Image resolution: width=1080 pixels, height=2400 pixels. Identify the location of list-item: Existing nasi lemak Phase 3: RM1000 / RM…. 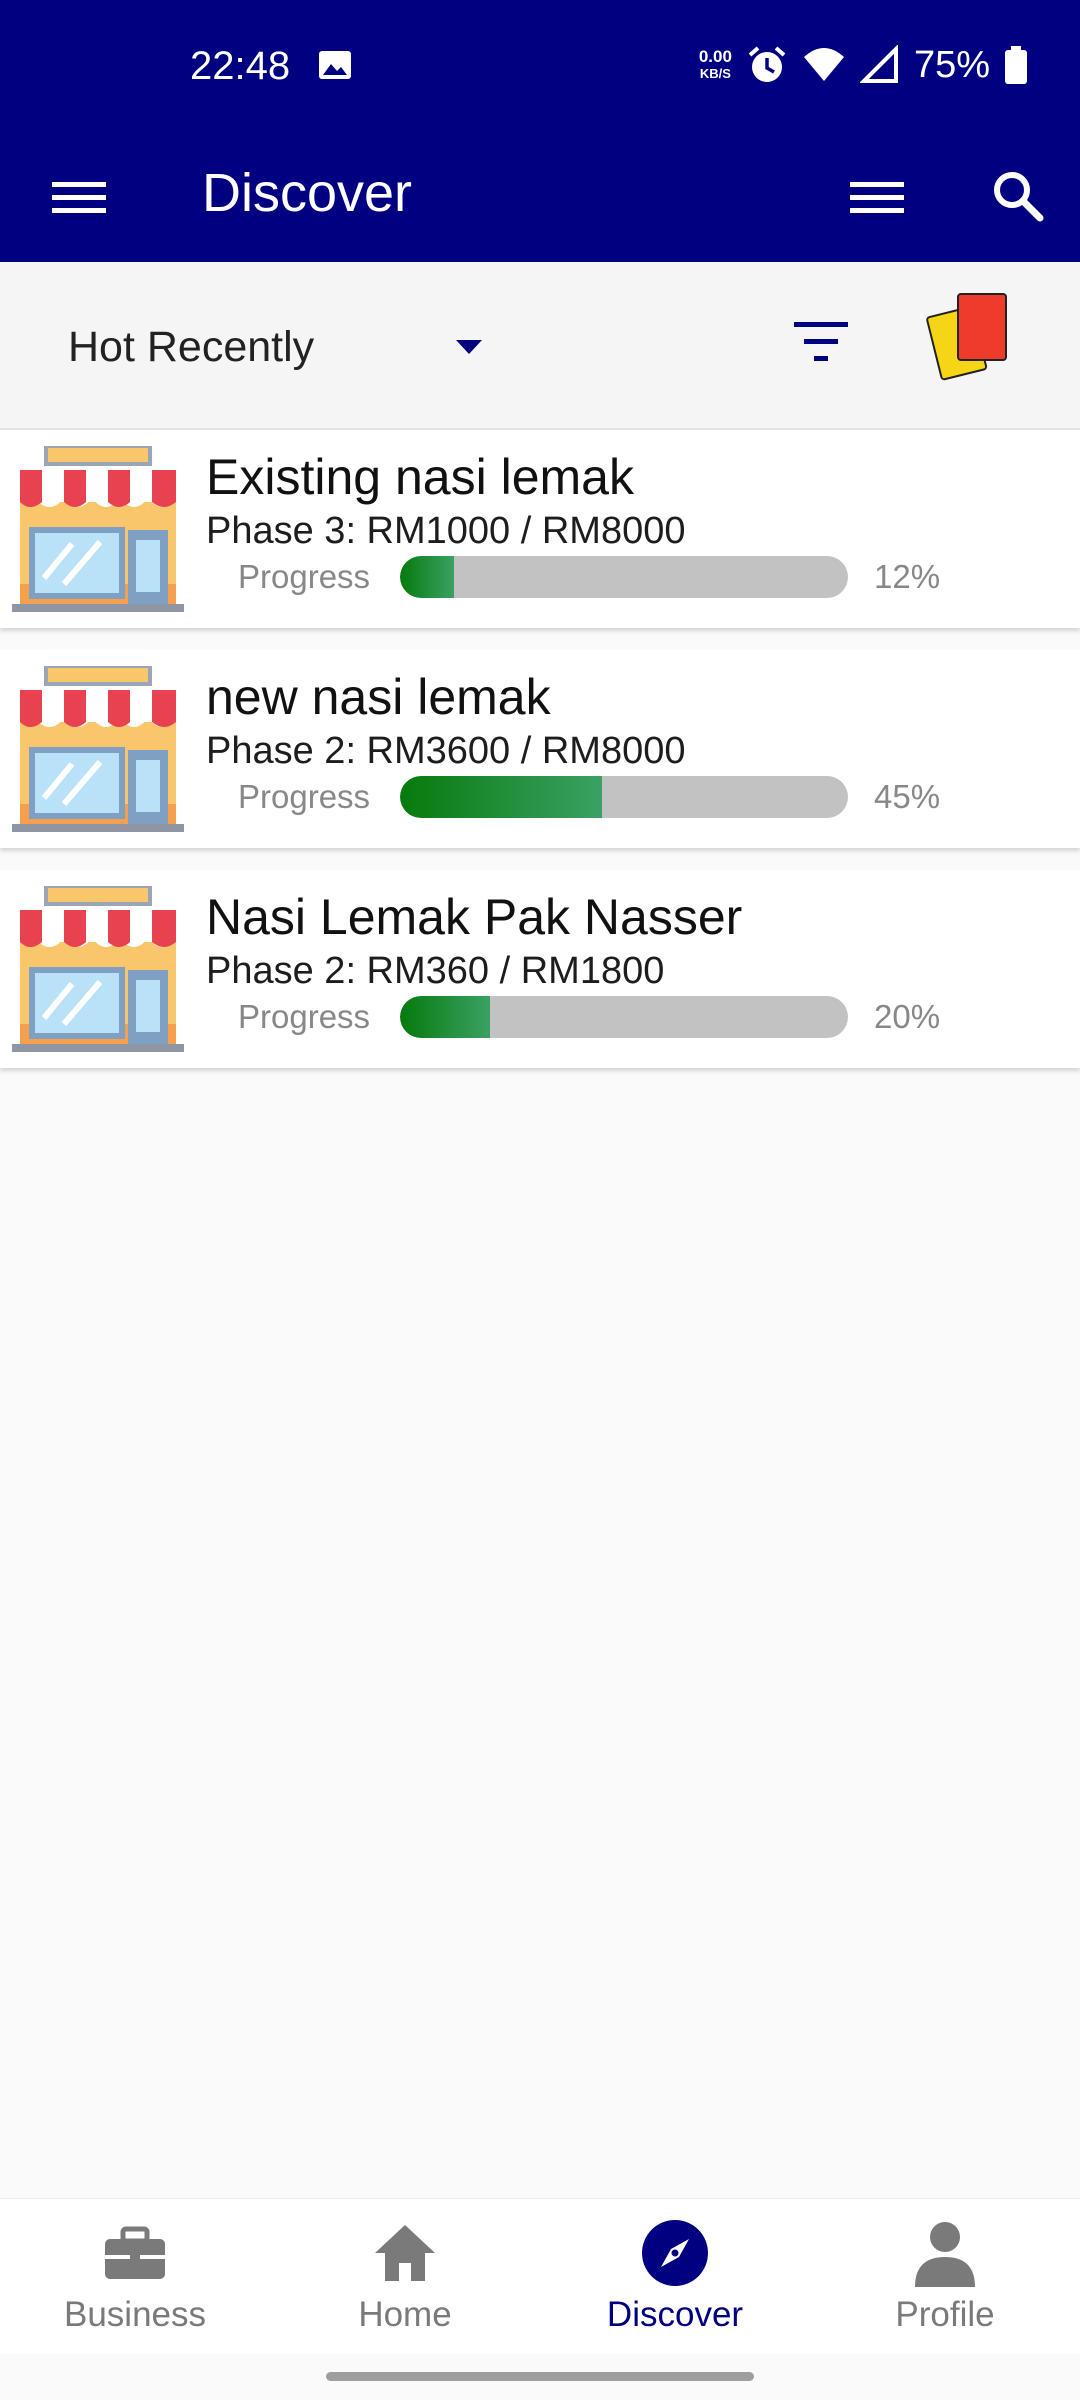
(540, 529).